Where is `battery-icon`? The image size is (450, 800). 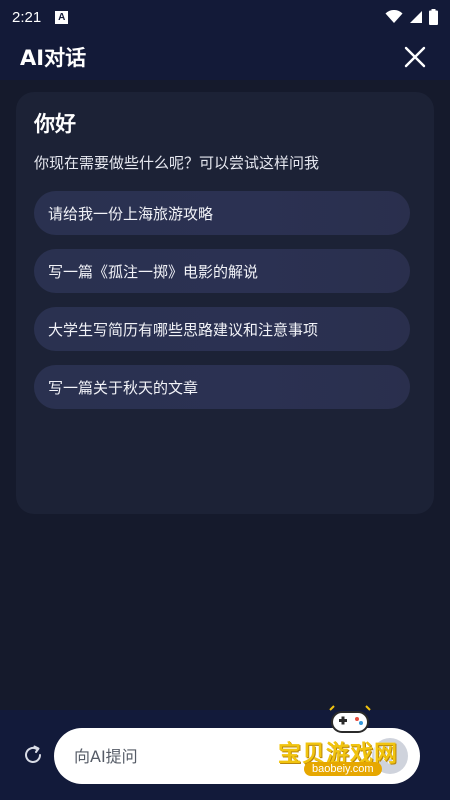
battery-icon is located at coordinates (433, 17).